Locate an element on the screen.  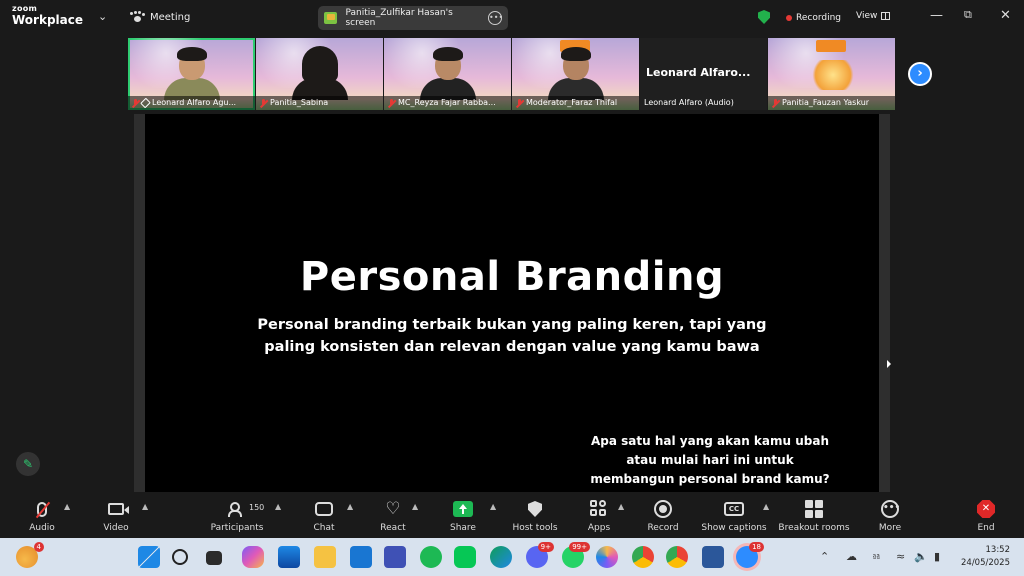
chrome-icon is located at coordinates (643, 557).